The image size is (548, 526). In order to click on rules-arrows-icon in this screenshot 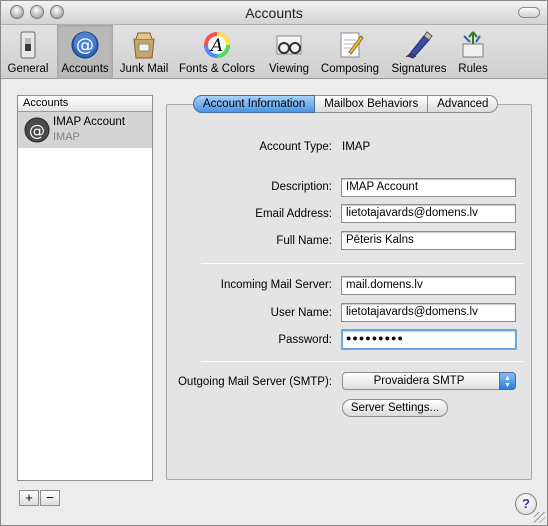, I will do `click(473, 44)`.